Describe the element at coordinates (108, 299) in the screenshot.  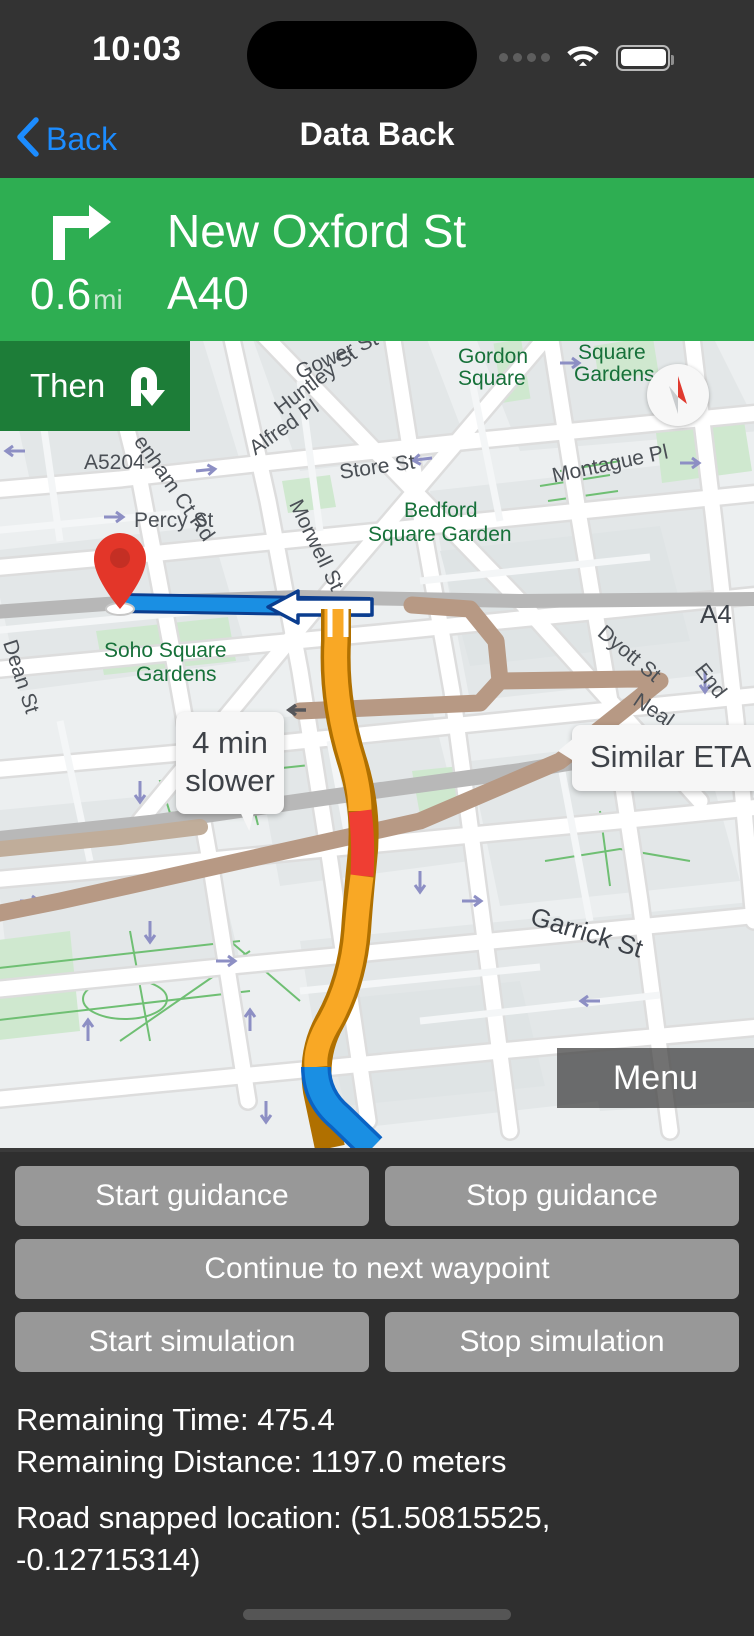
I see `maneuver-distance-units: mi` at that location.